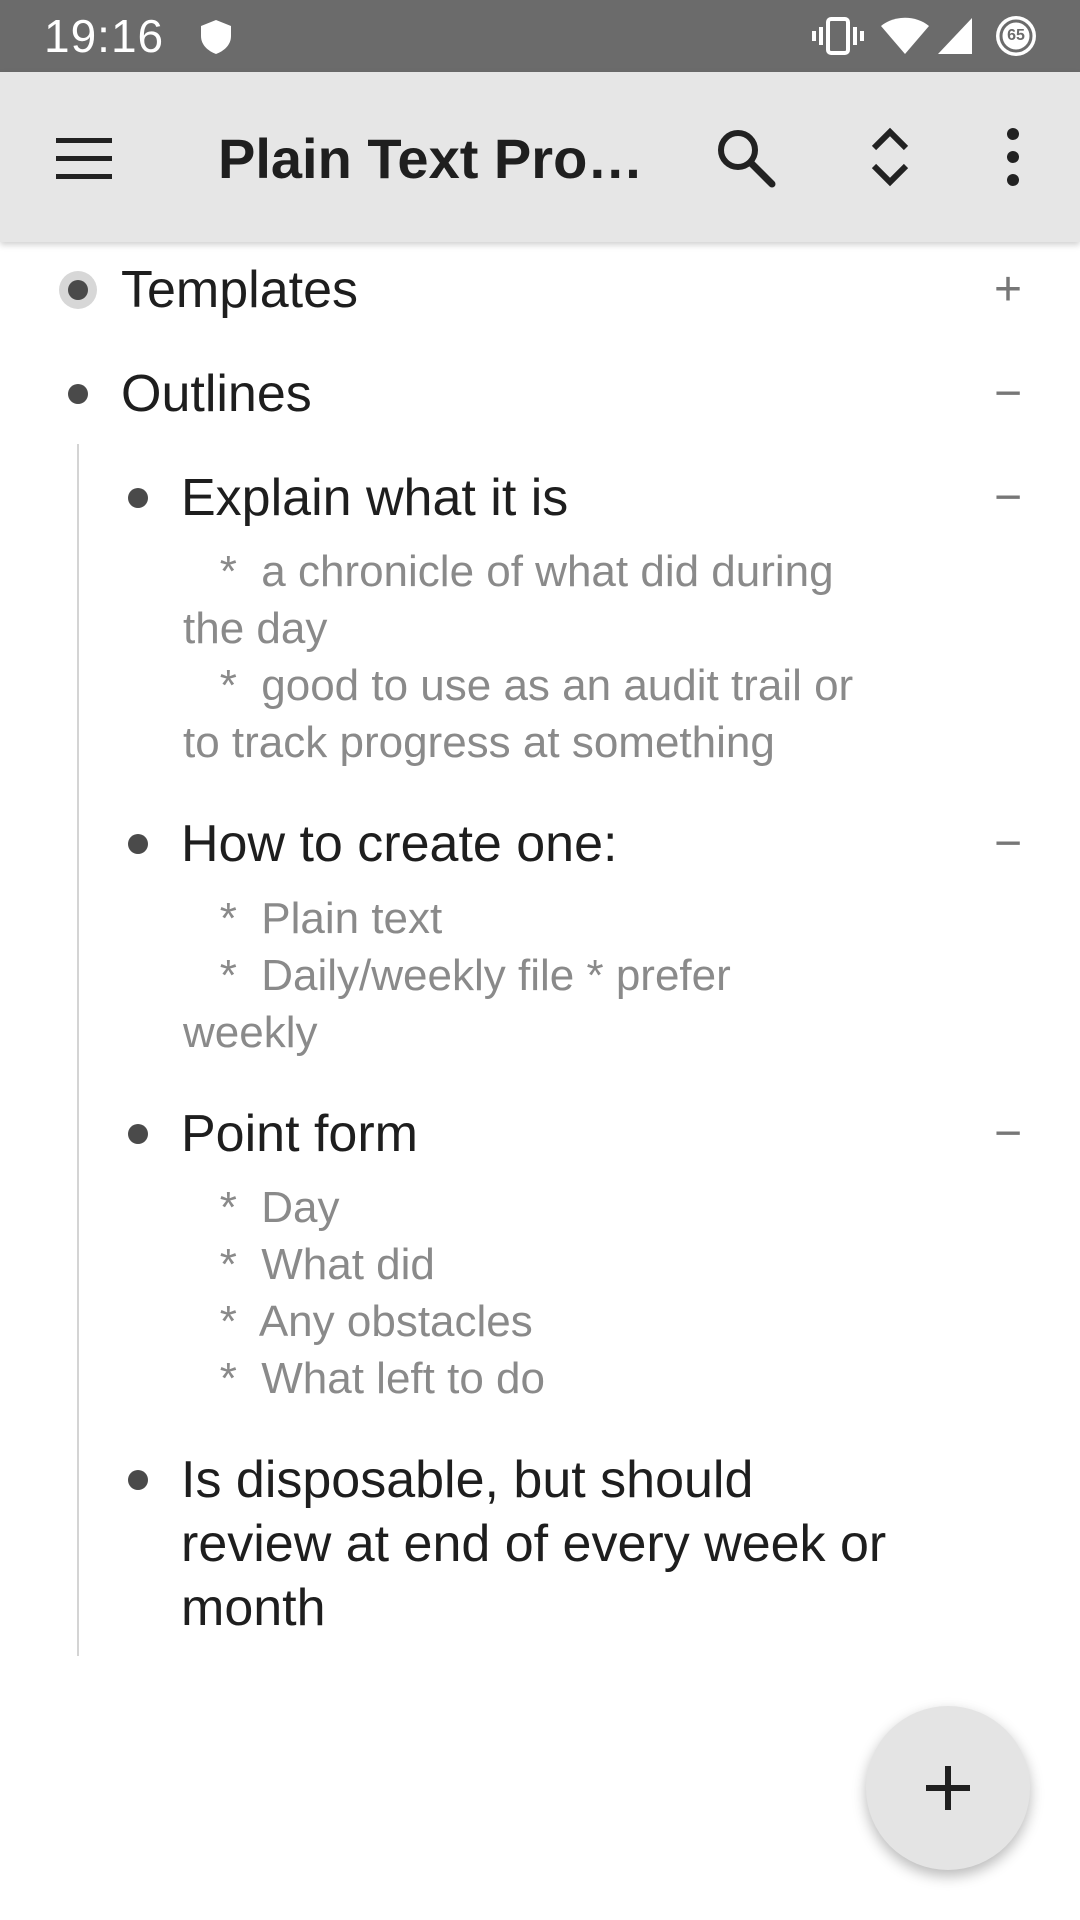 The height and width of the screenshot is (1920, 1080). Describe the element at coordinates (540, 290) in the screenshot. I see `outline-node-templates: Templates +` at that location.